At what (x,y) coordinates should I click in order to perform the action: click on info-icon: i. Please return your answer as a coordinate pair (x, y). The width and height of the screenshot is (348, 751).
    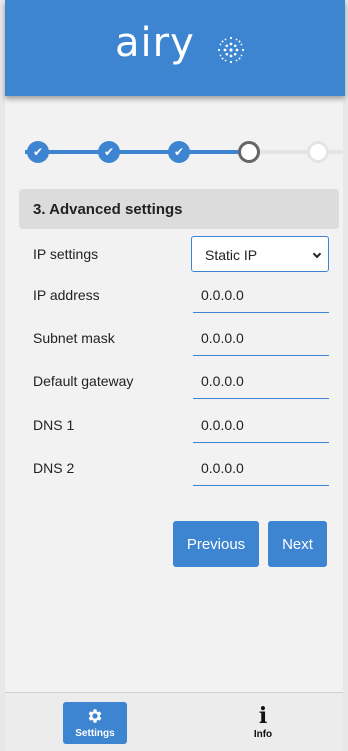
    Looking at the image, I should click on (263, 716).